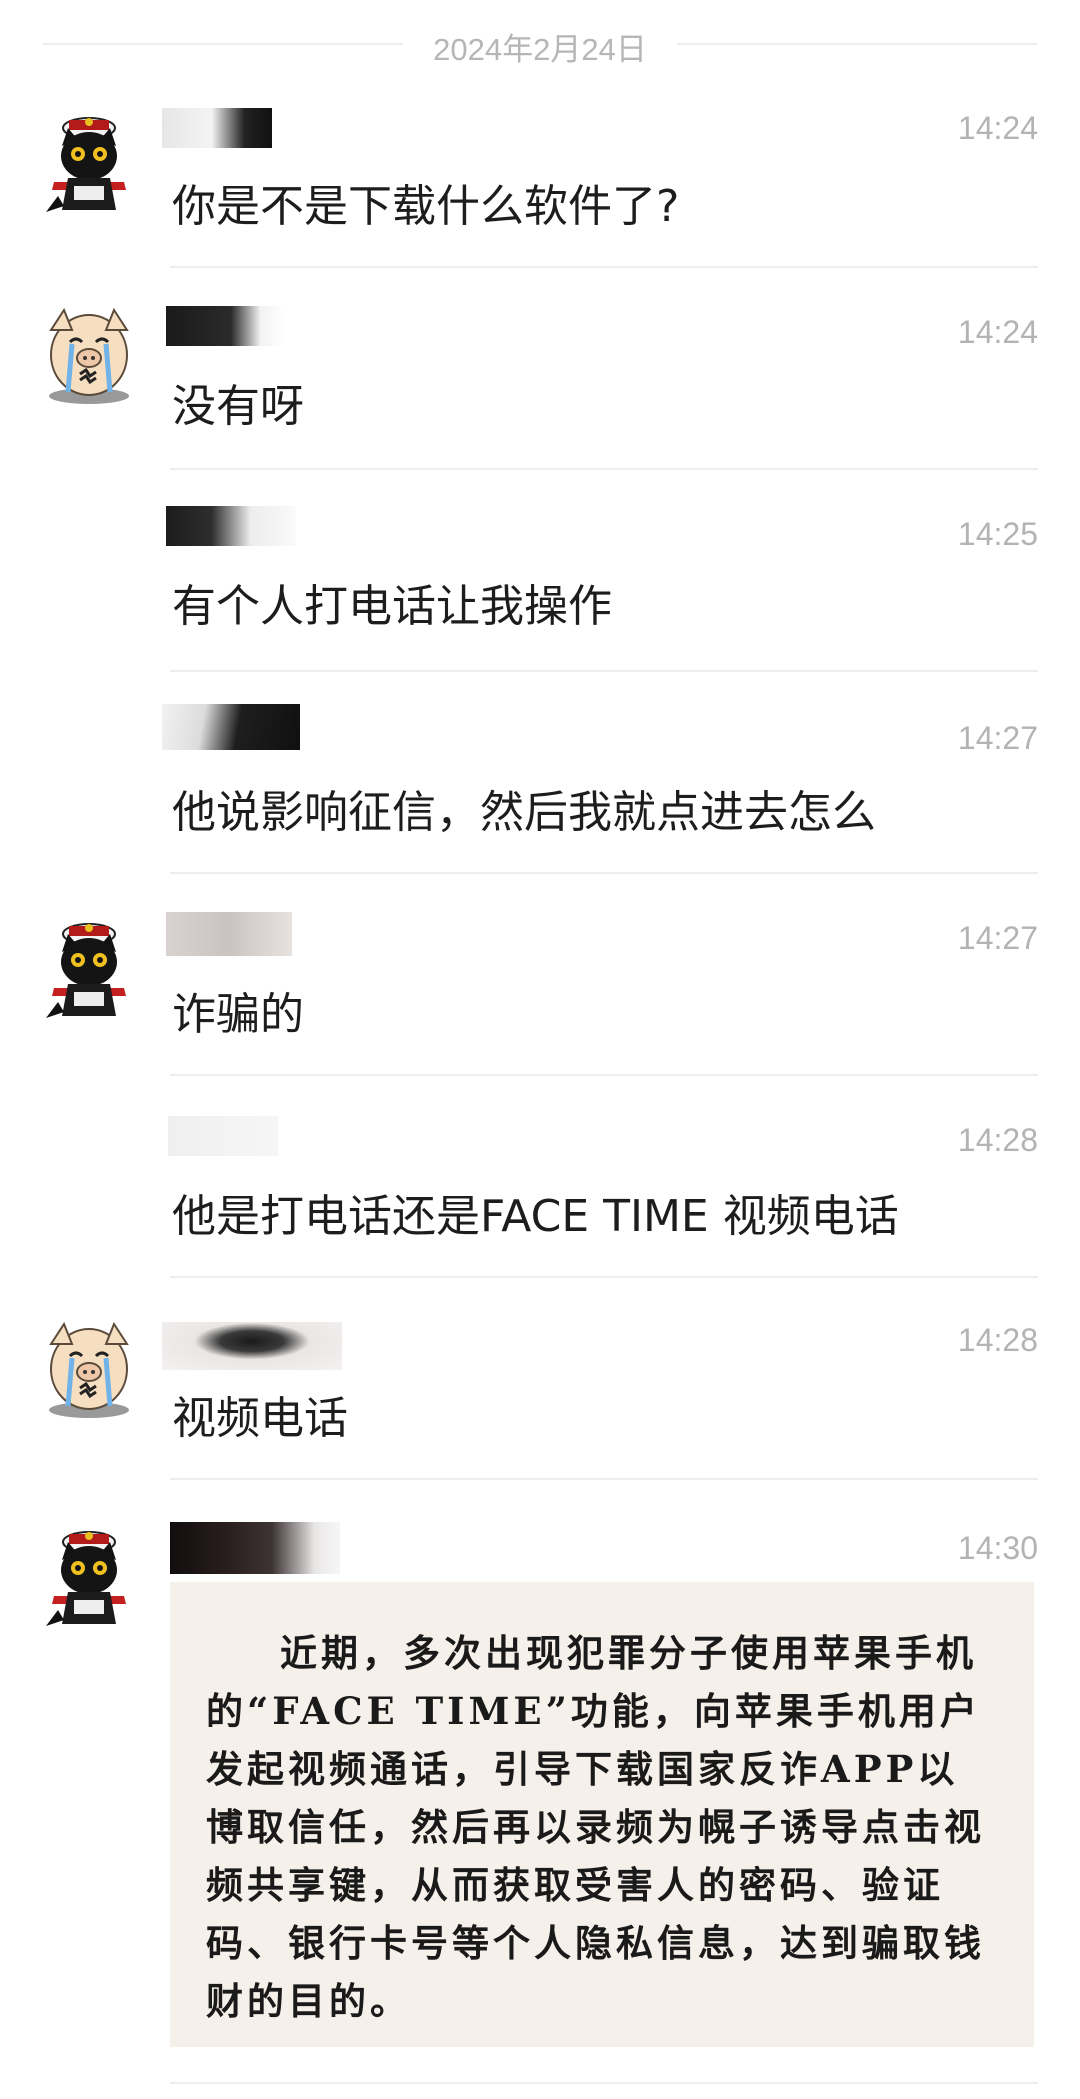 This screenshot has width=1080, height=2099. I want to click on message-item: 14:24 你是不是下载什么软件了?, so click(540, 175).